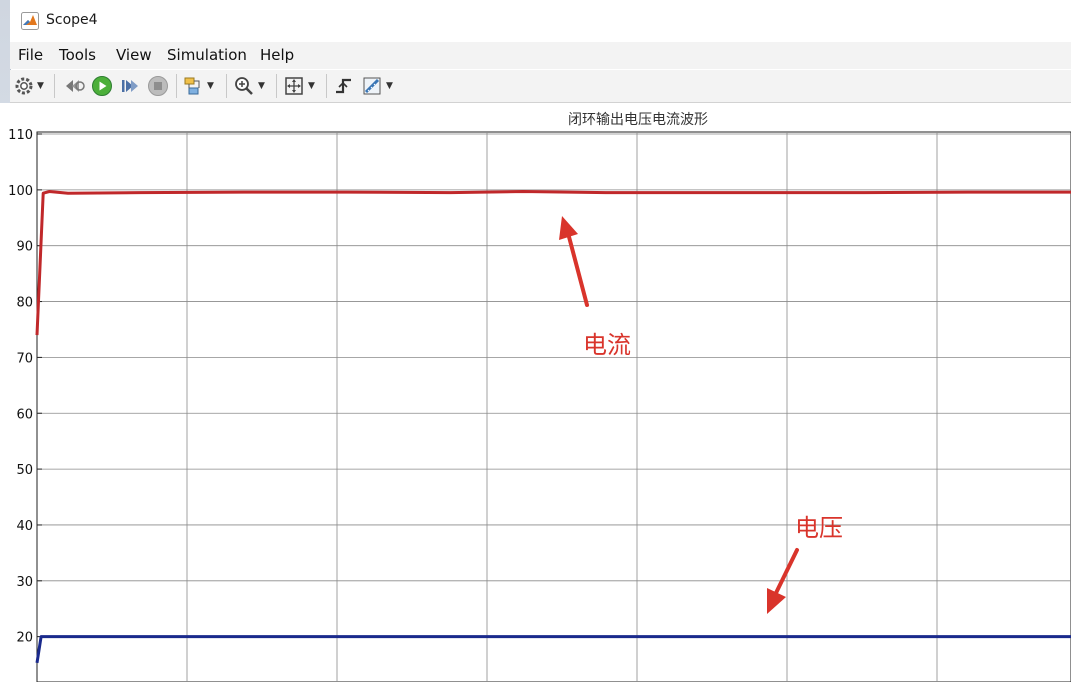 The height and width of the screenshot is (682, 1071). What do you see at coordinates (372, 86) in the screenshot?
I see `measure-icon` at bounding box center [372, 86].